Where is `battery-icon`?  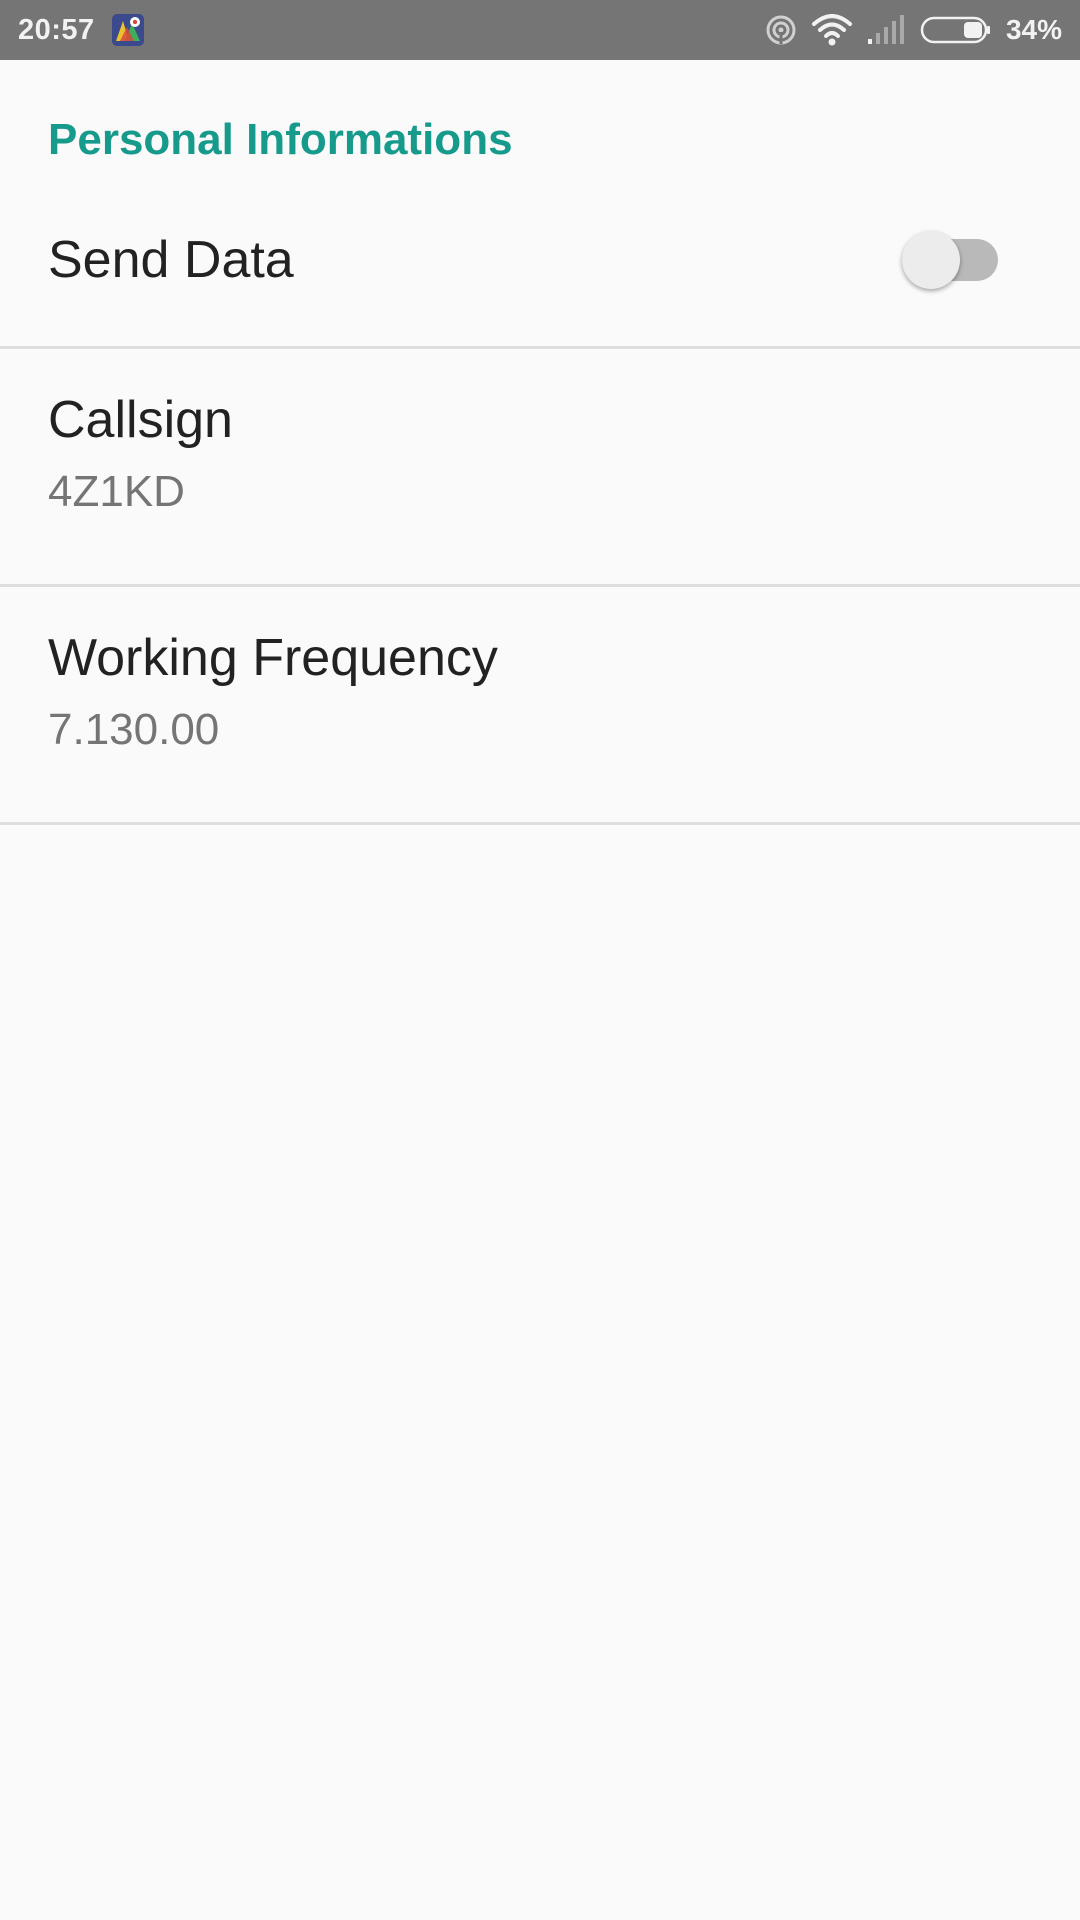
battery-icon is located at coordinates (955, 30).